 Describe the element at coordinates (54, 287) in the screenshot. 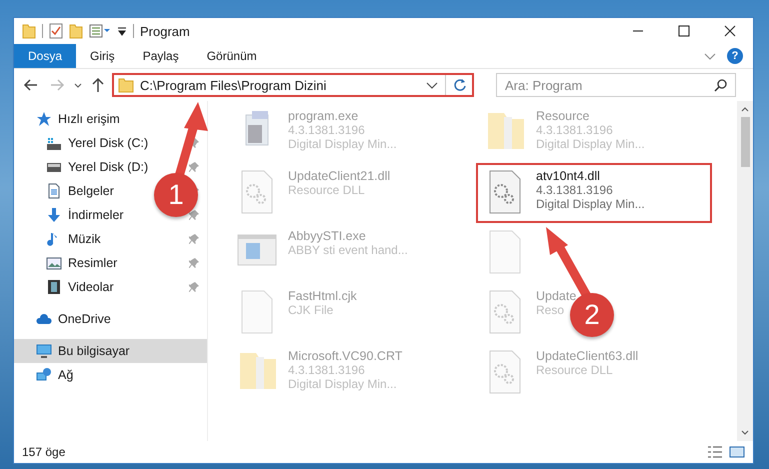

I see `video-icon` at that location.